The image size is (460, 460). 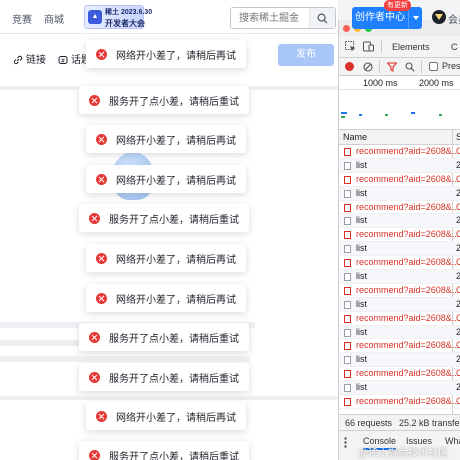 What do you see at coordinates (349, 66) in the screenshot?
I see `record-icon` at bounding box center [349, 66].